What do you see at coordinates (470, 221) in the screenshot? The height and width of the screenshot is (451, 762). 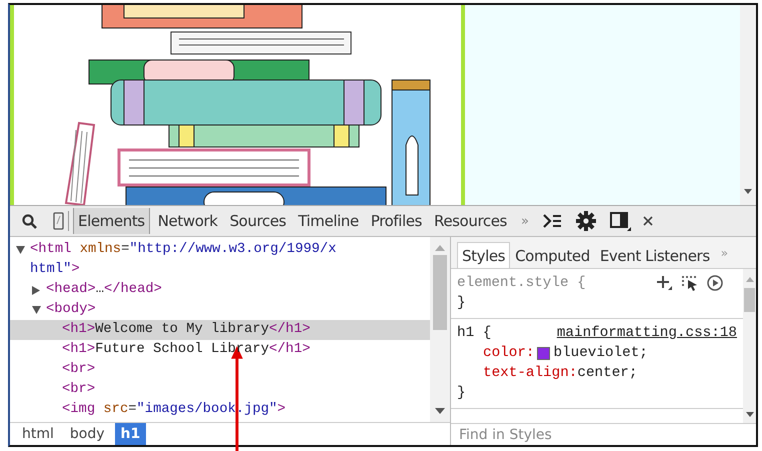 I see `panel-tab: Resources` at bounding box center [470, 221].